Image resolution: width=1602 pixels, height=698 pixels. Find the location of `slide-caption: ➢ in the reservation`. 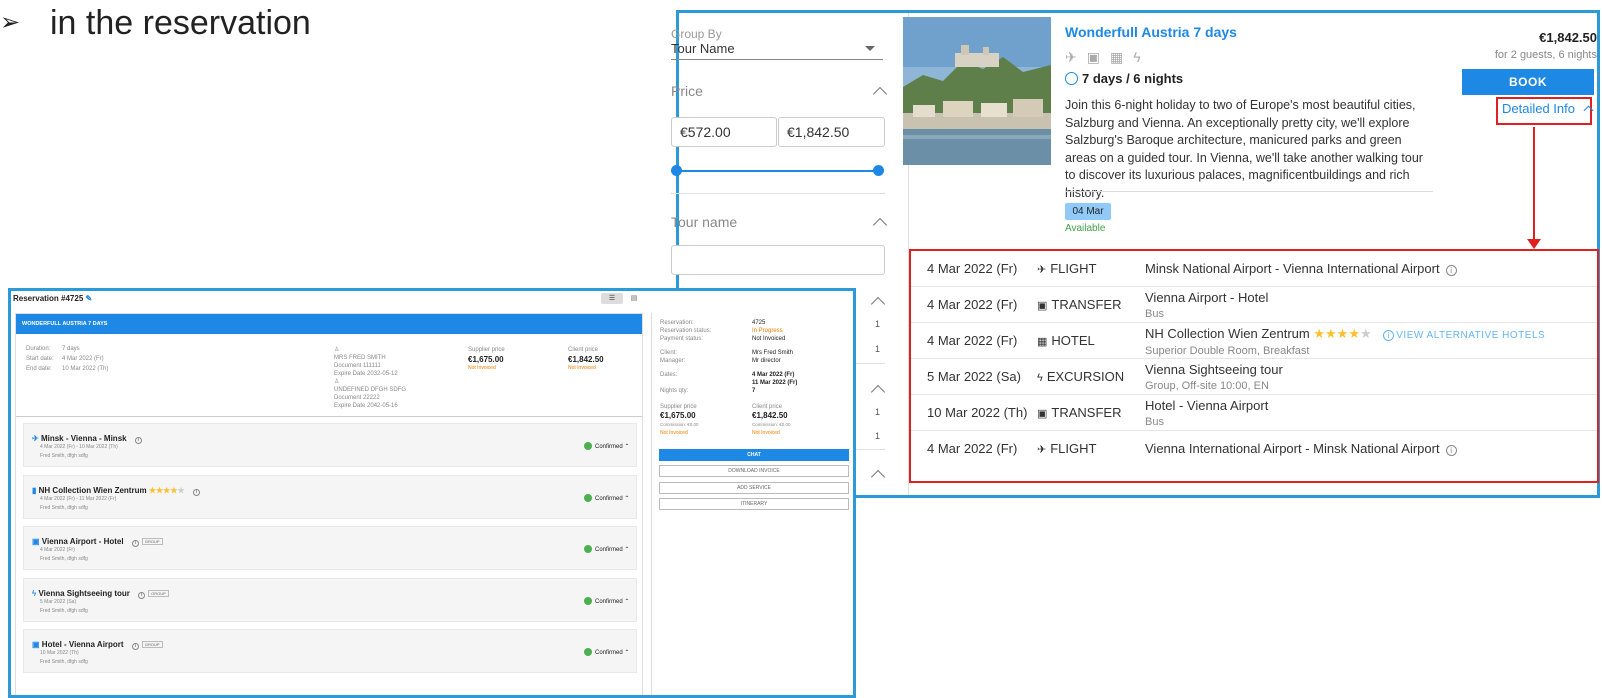

slide-caption: ➢ in the reservation is located at coordinates (155, 23).